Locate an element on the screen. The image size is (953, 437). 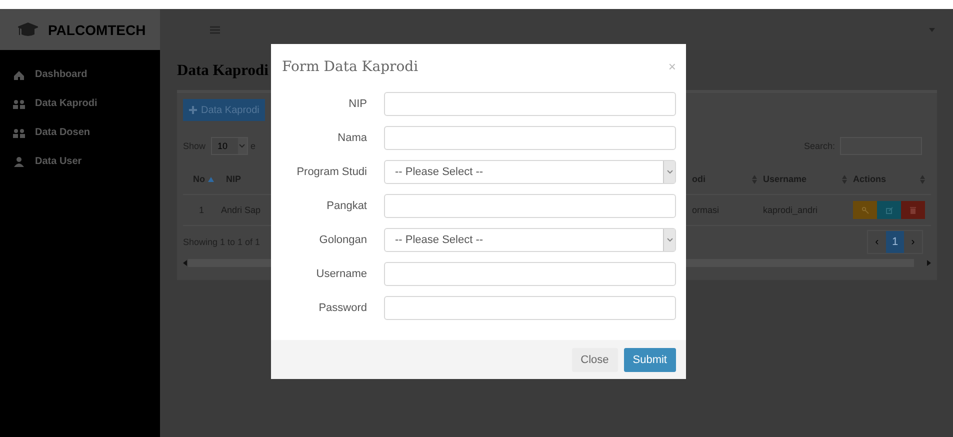
scroll-right-icon is located at coordinates (928, 263).